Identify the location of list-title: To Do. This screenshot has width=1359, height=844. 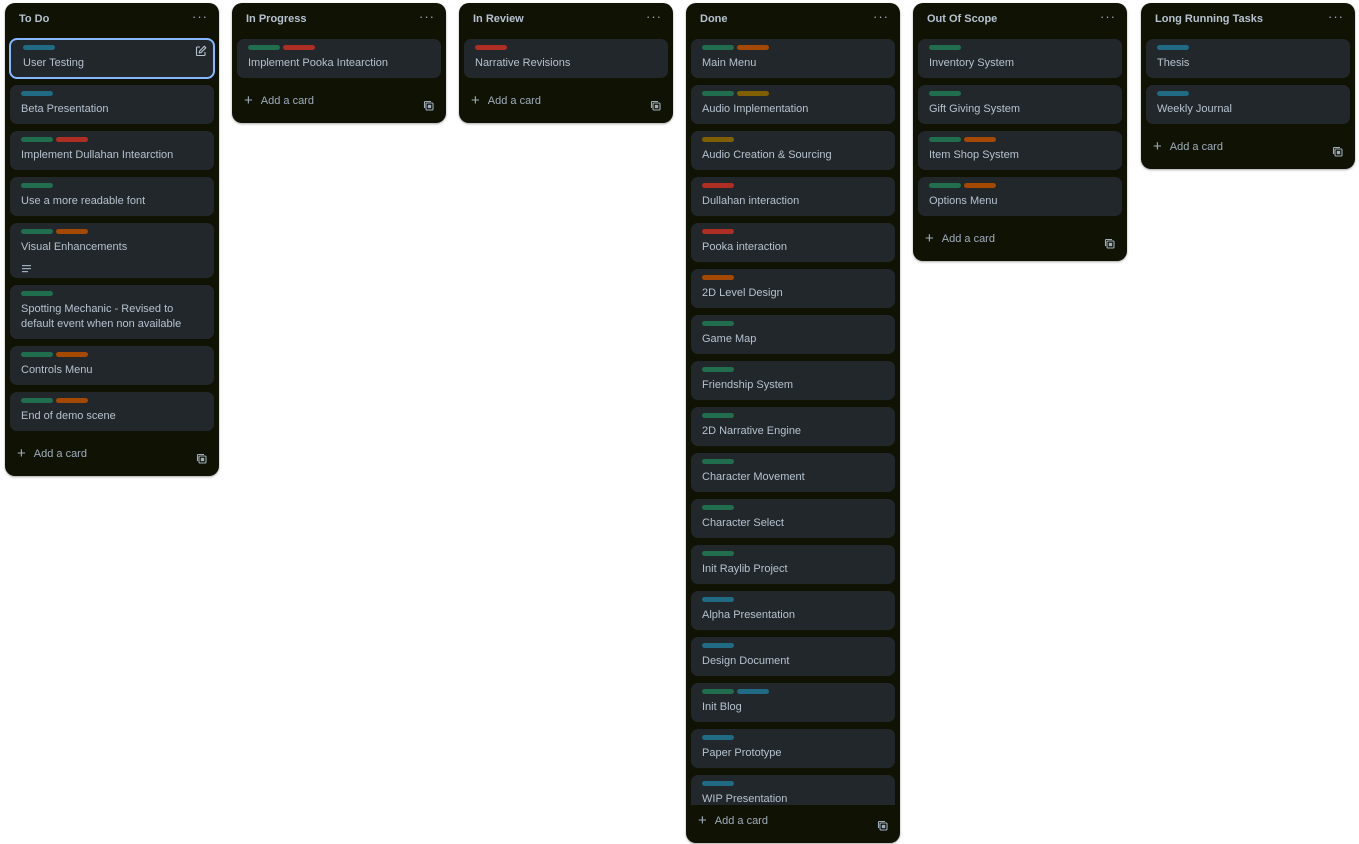
(34, 19).